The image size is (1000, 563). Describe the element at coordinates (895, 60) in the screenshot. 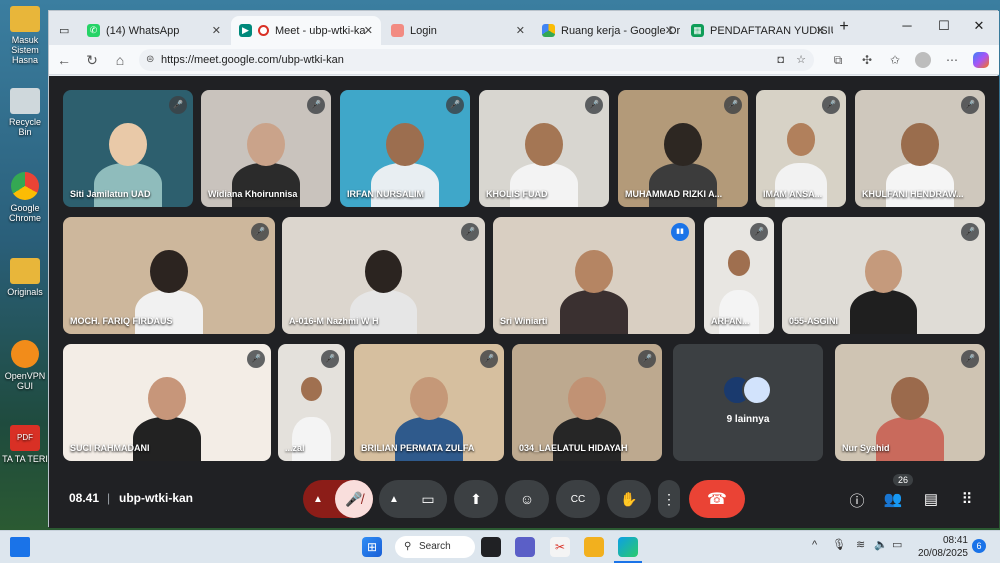

I see `favorites-icon: ✩` at that location.